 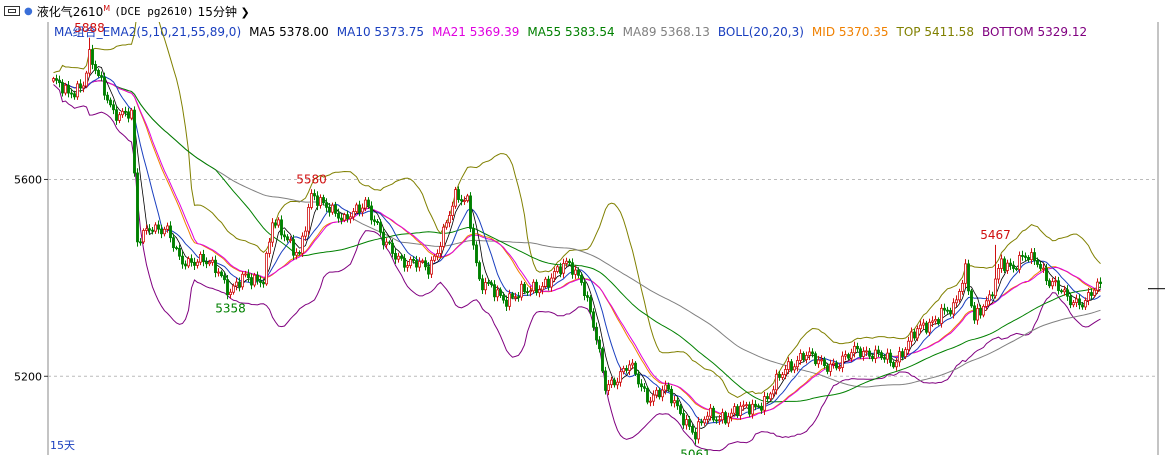 What do you see at coordinates (12, 11) in the screenshot?
I see `window-restore-icon` at bounding box center [12, 11].